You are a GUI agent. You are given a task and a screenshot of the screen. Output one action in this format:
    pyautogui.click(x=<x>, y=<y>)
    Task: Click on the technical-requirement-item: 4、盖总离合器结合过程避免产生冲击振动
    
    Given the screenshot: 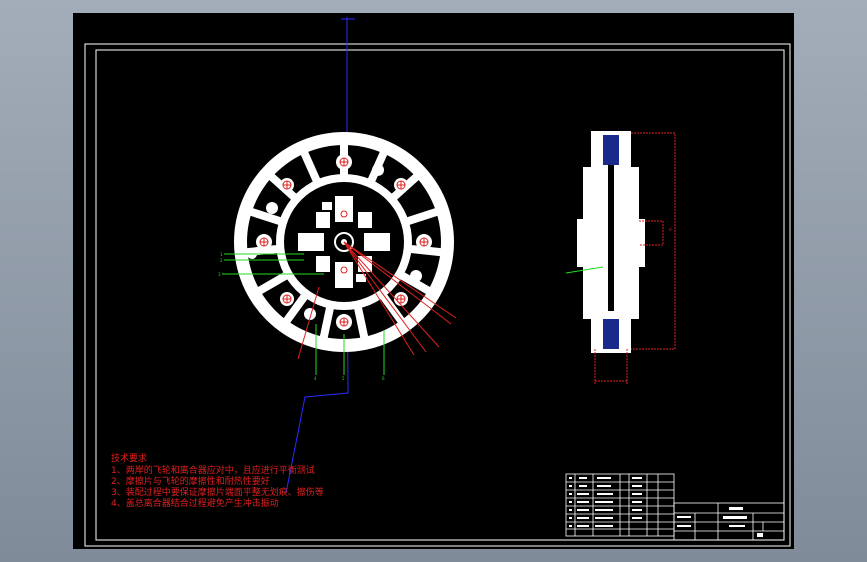 What is the action you would take?
    pyautogui.click(x=195, y=504)
    